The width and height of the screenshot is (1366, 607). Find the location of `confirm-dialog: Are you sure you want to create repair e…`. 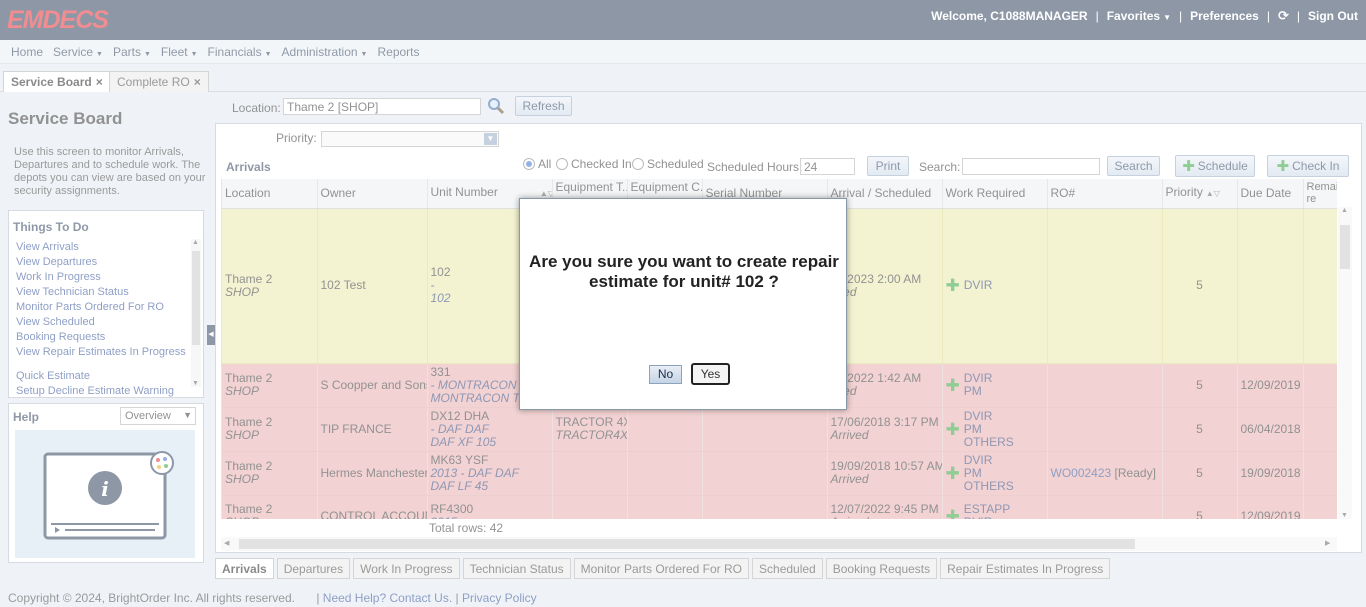

confirm-dialog: Are you sure you want to create repair e… is located at coordinates (683, 304).